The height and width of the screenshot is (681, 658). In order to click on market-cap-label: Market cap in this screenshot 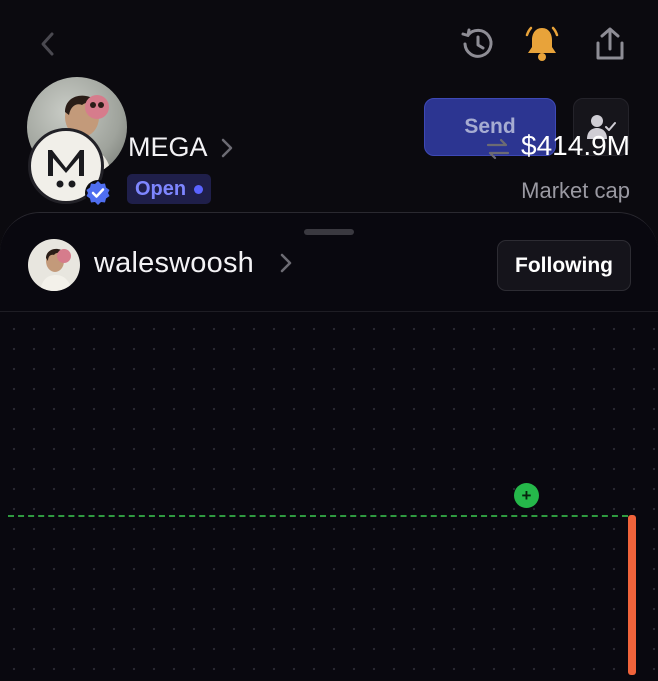, I will do `click(575, 190)`.